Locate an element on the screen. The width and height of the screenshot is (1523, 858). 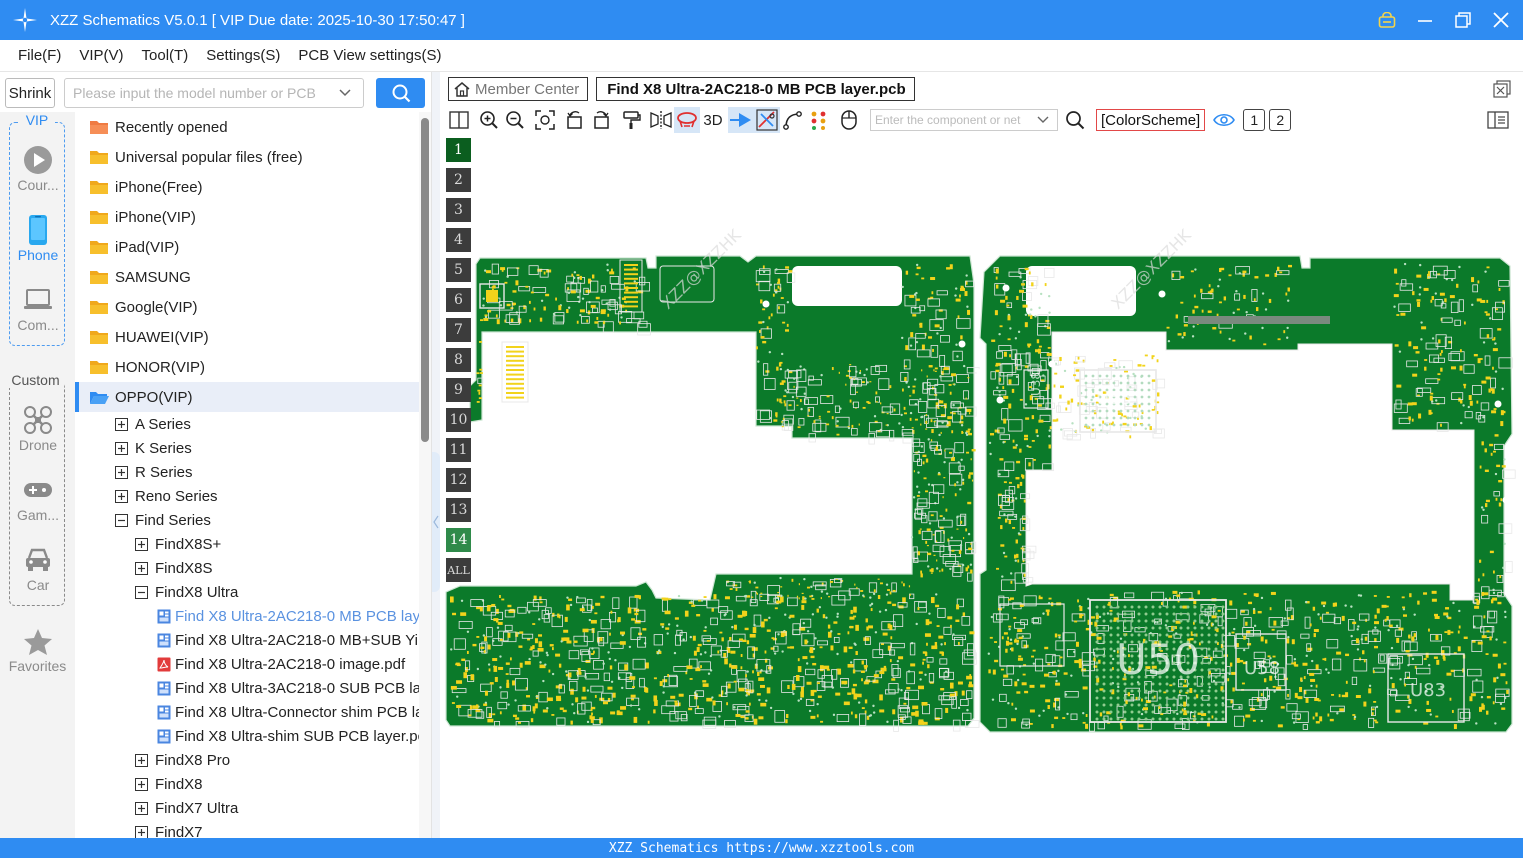
minimize-button is located at coordinates (1425, 20).